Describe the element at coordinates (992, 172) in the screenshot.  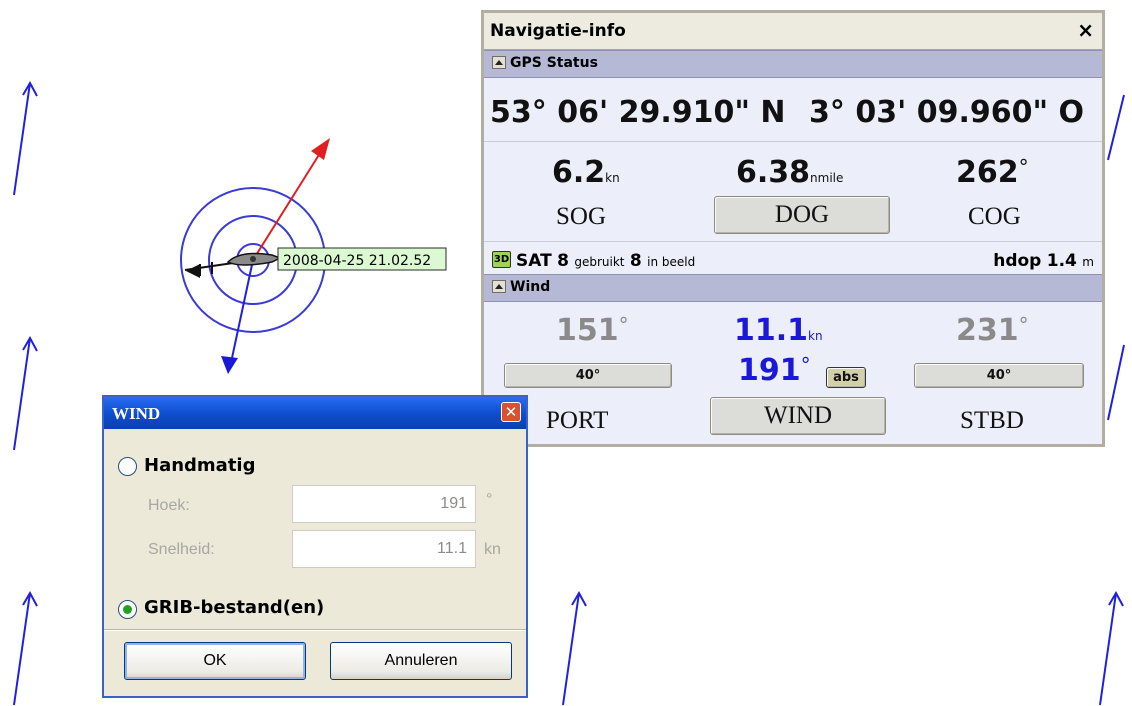
I see `cog-value: 262°` at that location.